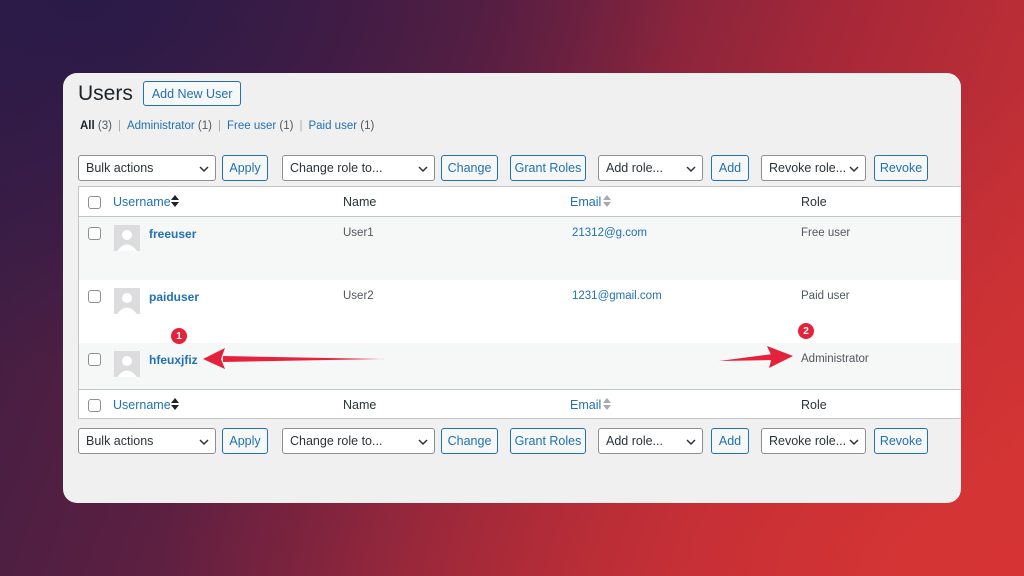  I want to click on email-link: 21312@g.com, so click(609, 233).